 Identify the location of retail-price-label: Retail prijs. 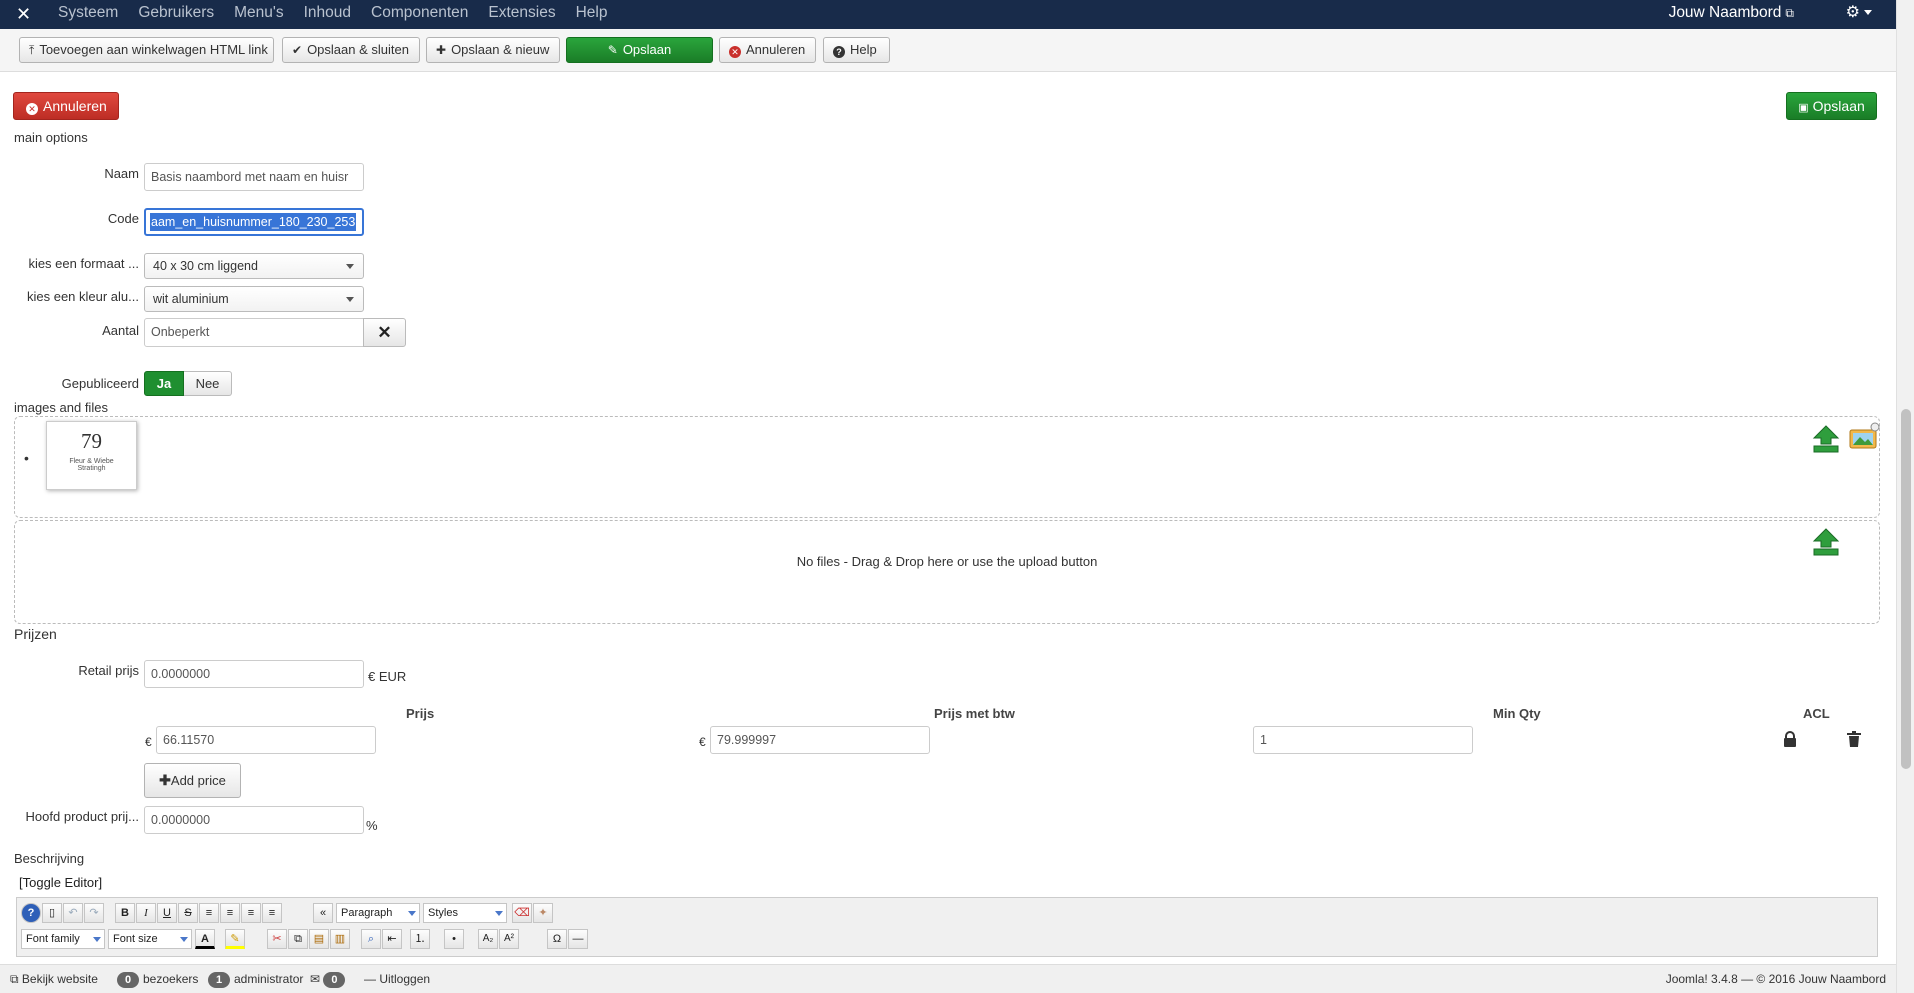
(108, 670).